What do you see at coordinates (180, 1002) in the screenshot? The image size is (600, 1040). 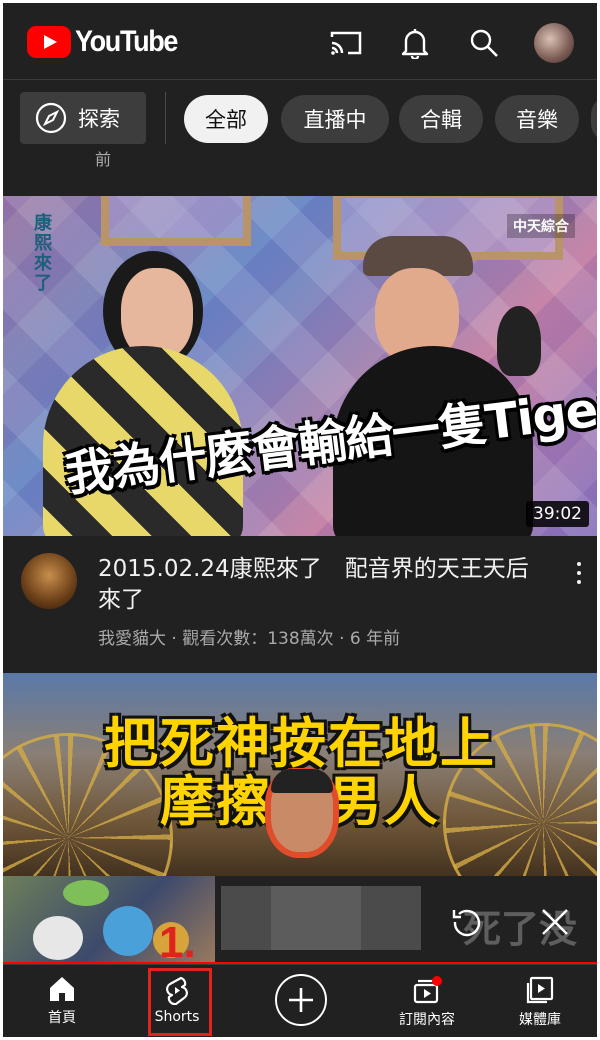 I see `shorts-highlight-box` at bounding box center [180, 1002].